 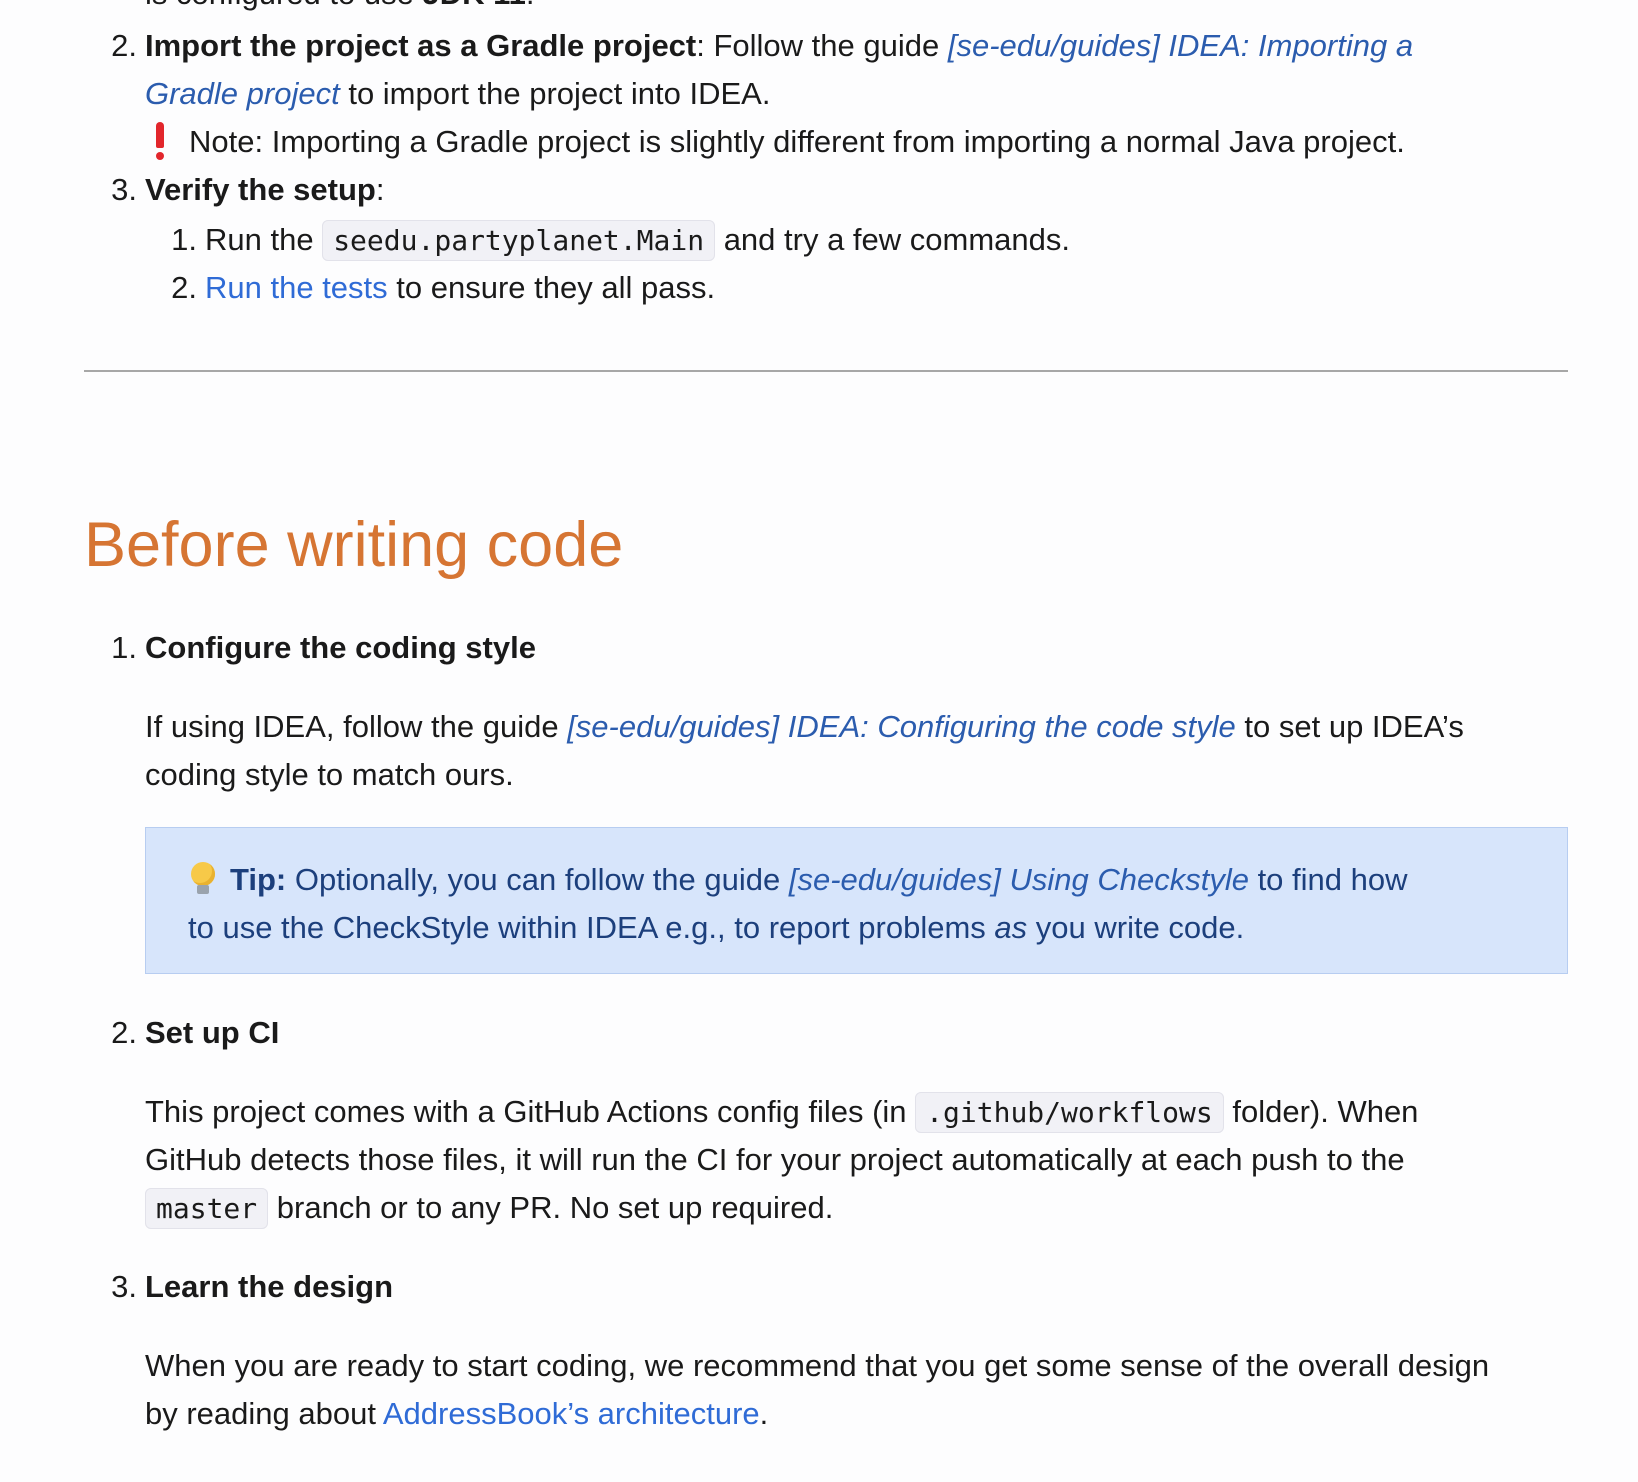 I want to click on verify-run-tests: Run the tests to ensure they all pass., so click(x=460, y=287).